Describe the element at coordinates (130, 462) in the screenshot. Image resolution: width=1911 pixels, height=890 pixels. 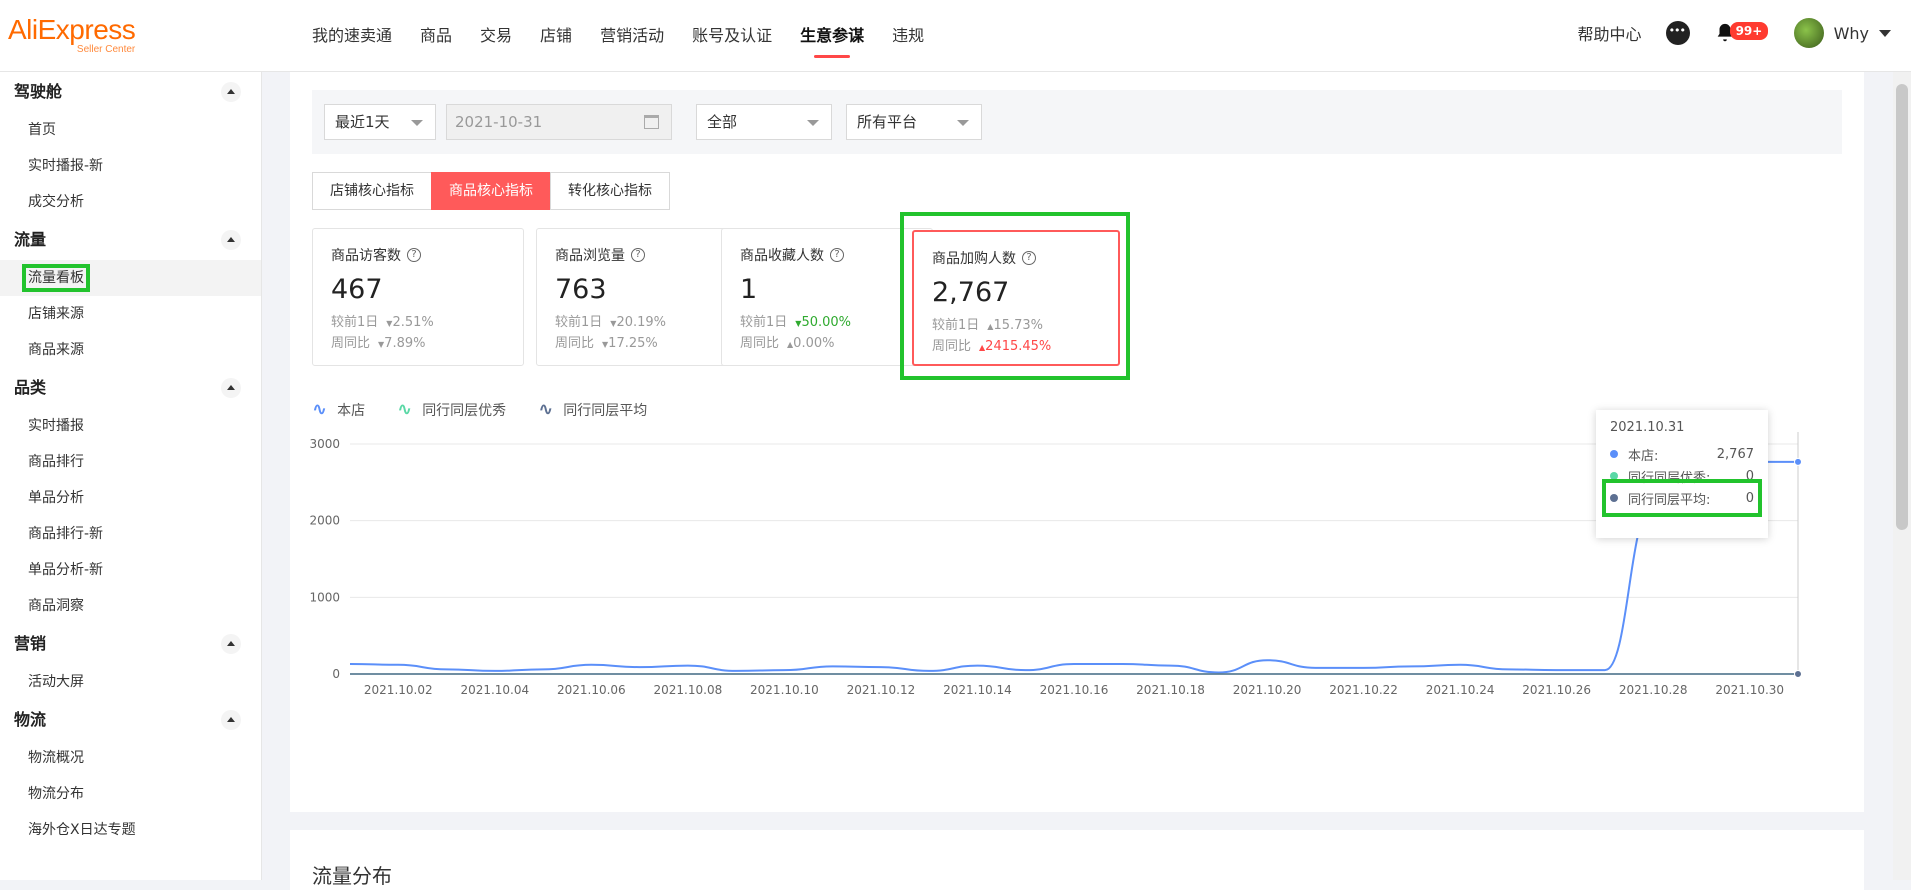
I see `sidebar-item: 商品排行` at that location.